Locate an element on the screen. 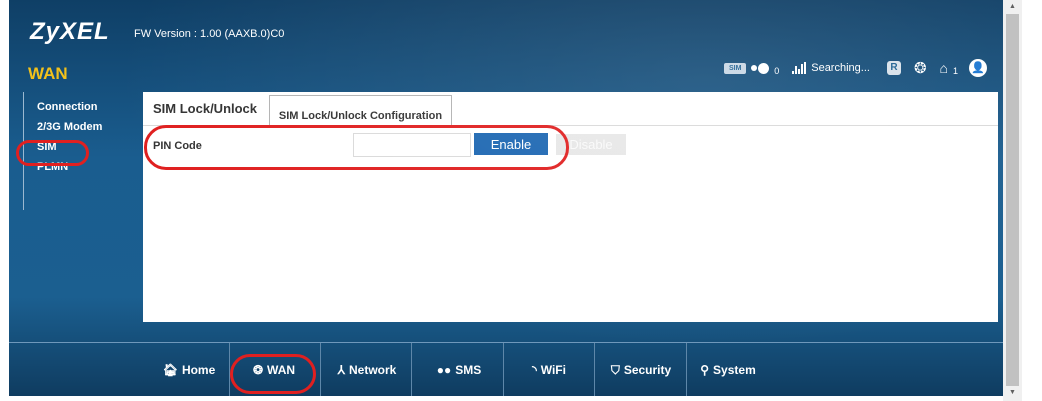 This screenshot has height=401, width=1042. tab-sim-lock-configuration: SIM Lock/Unlock Configuration is located at coordinates (360, 110).